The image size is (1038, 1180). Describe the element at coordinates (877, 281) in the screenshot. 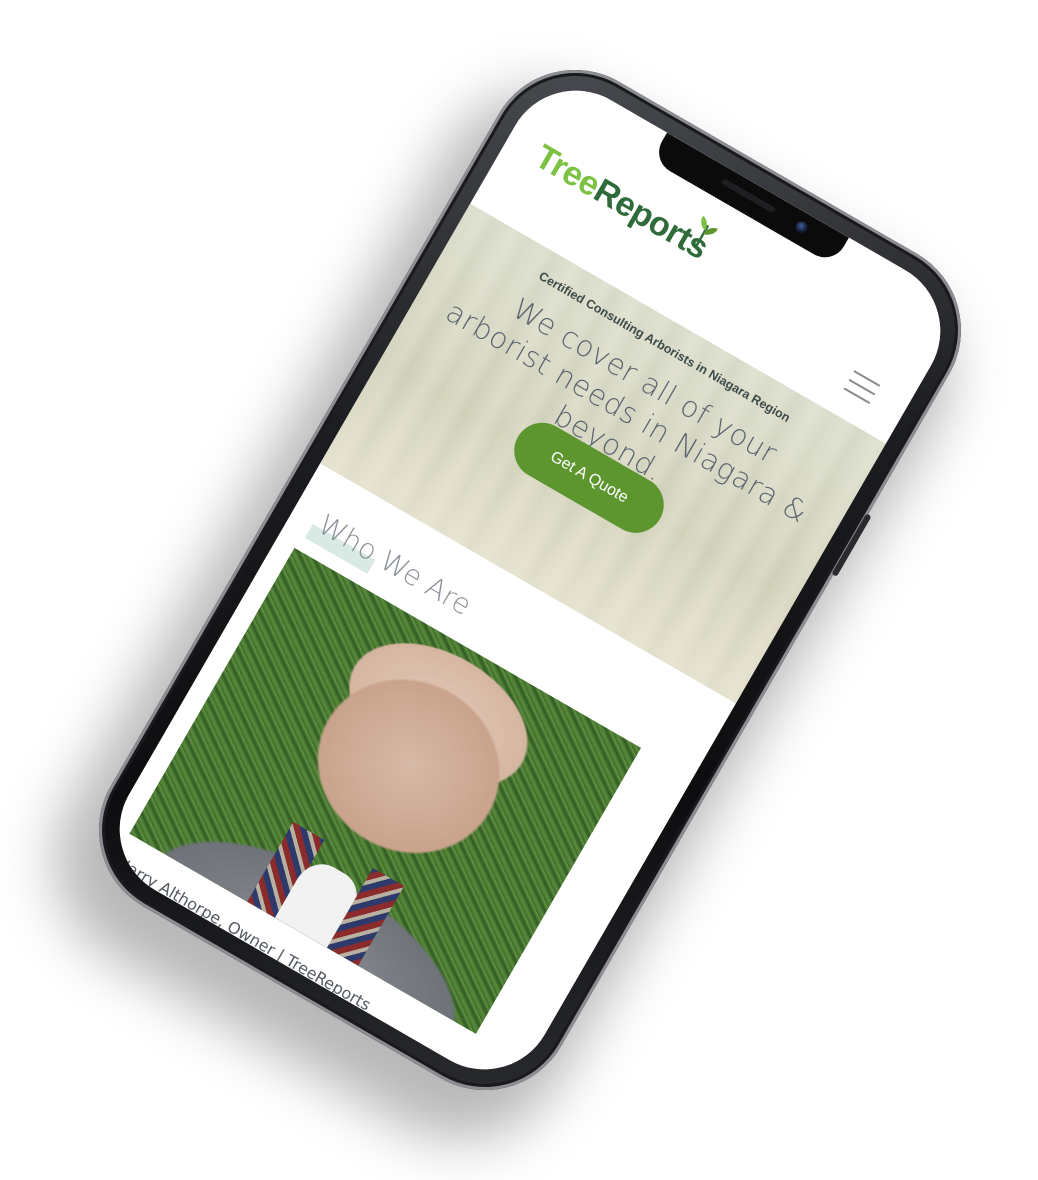

I see `signal-icon` at that location.